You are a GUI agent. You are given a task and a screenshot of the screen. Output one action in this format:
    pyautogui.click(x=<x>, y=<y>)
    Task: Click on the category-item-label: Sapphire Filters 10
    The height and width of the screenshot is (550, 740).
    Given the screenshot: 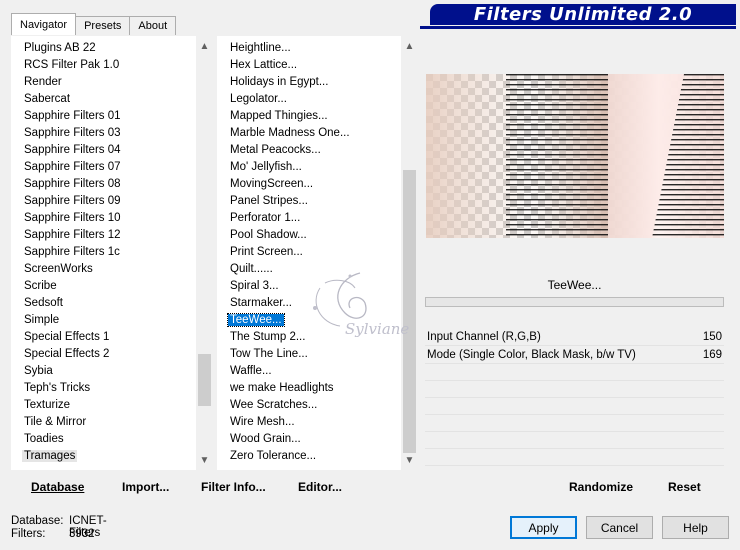 What is the action you would take?
    pyautogui.click(x=72, y=218)
    